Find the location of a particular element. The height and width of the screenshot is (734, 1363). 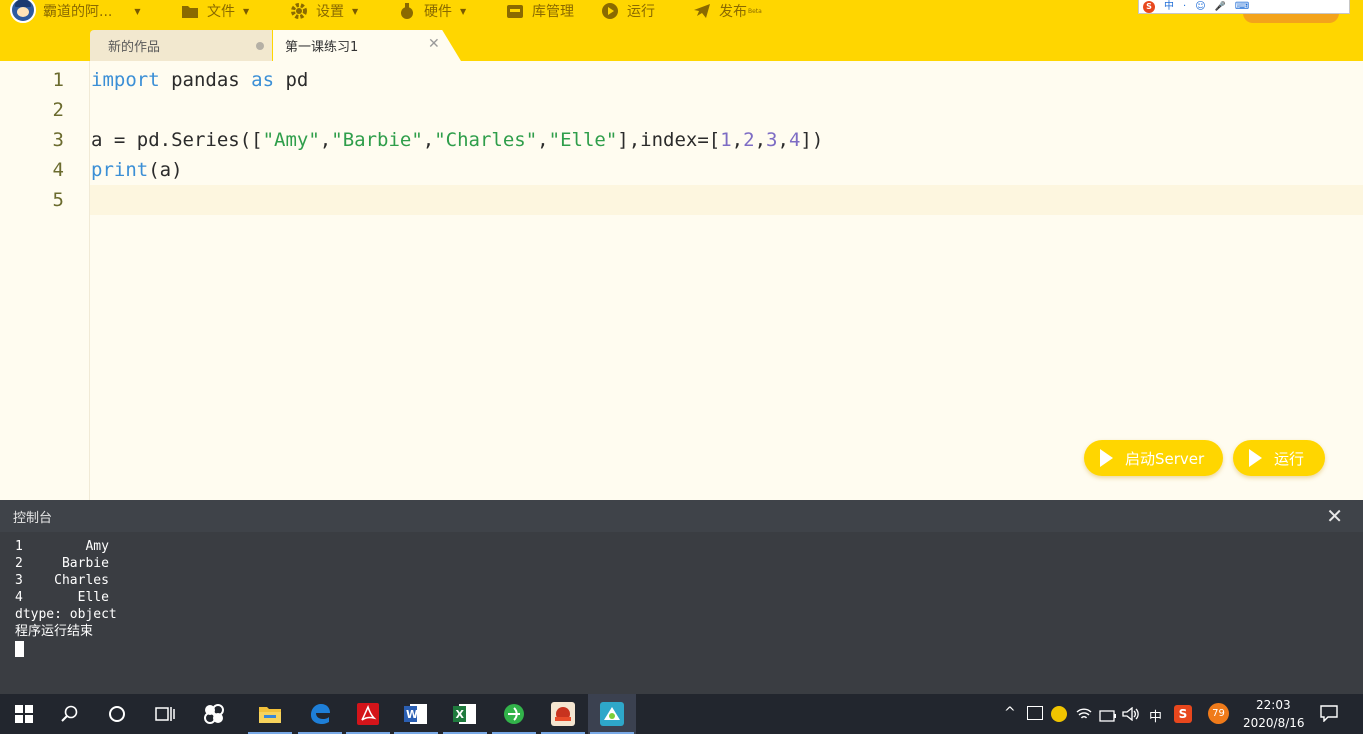

menu-run: 运行 is located at coordinates (628, 11).